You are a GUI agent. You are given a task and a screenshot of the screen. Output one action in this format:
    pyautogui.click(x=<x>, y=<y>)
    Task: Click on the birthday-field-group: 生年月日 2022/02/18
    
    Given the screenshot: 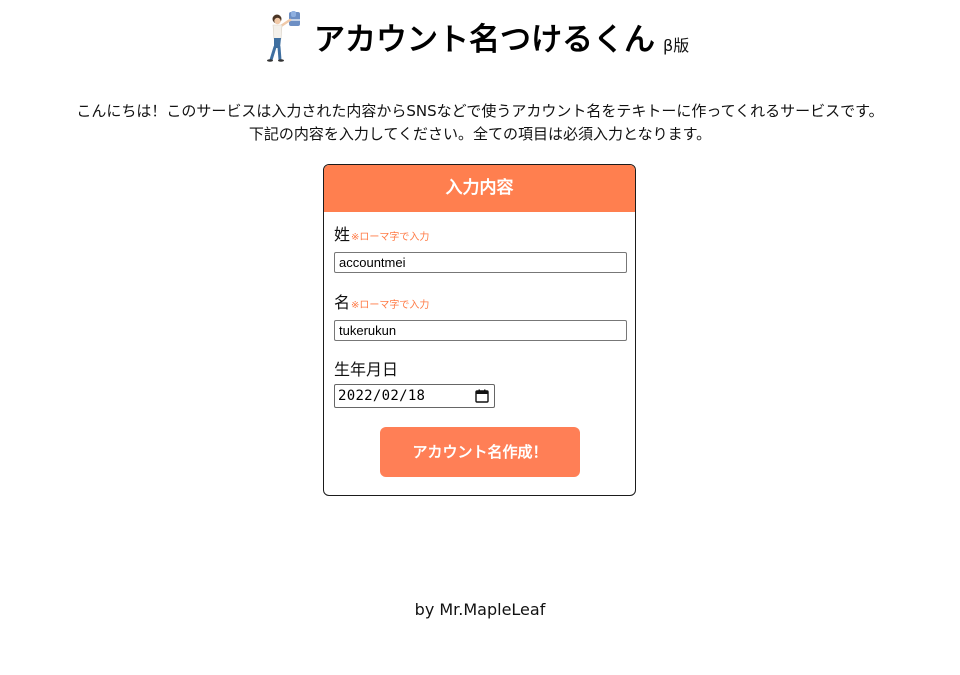 What is the action you would take?
    pyautogui.click(x=414, y=384)
    